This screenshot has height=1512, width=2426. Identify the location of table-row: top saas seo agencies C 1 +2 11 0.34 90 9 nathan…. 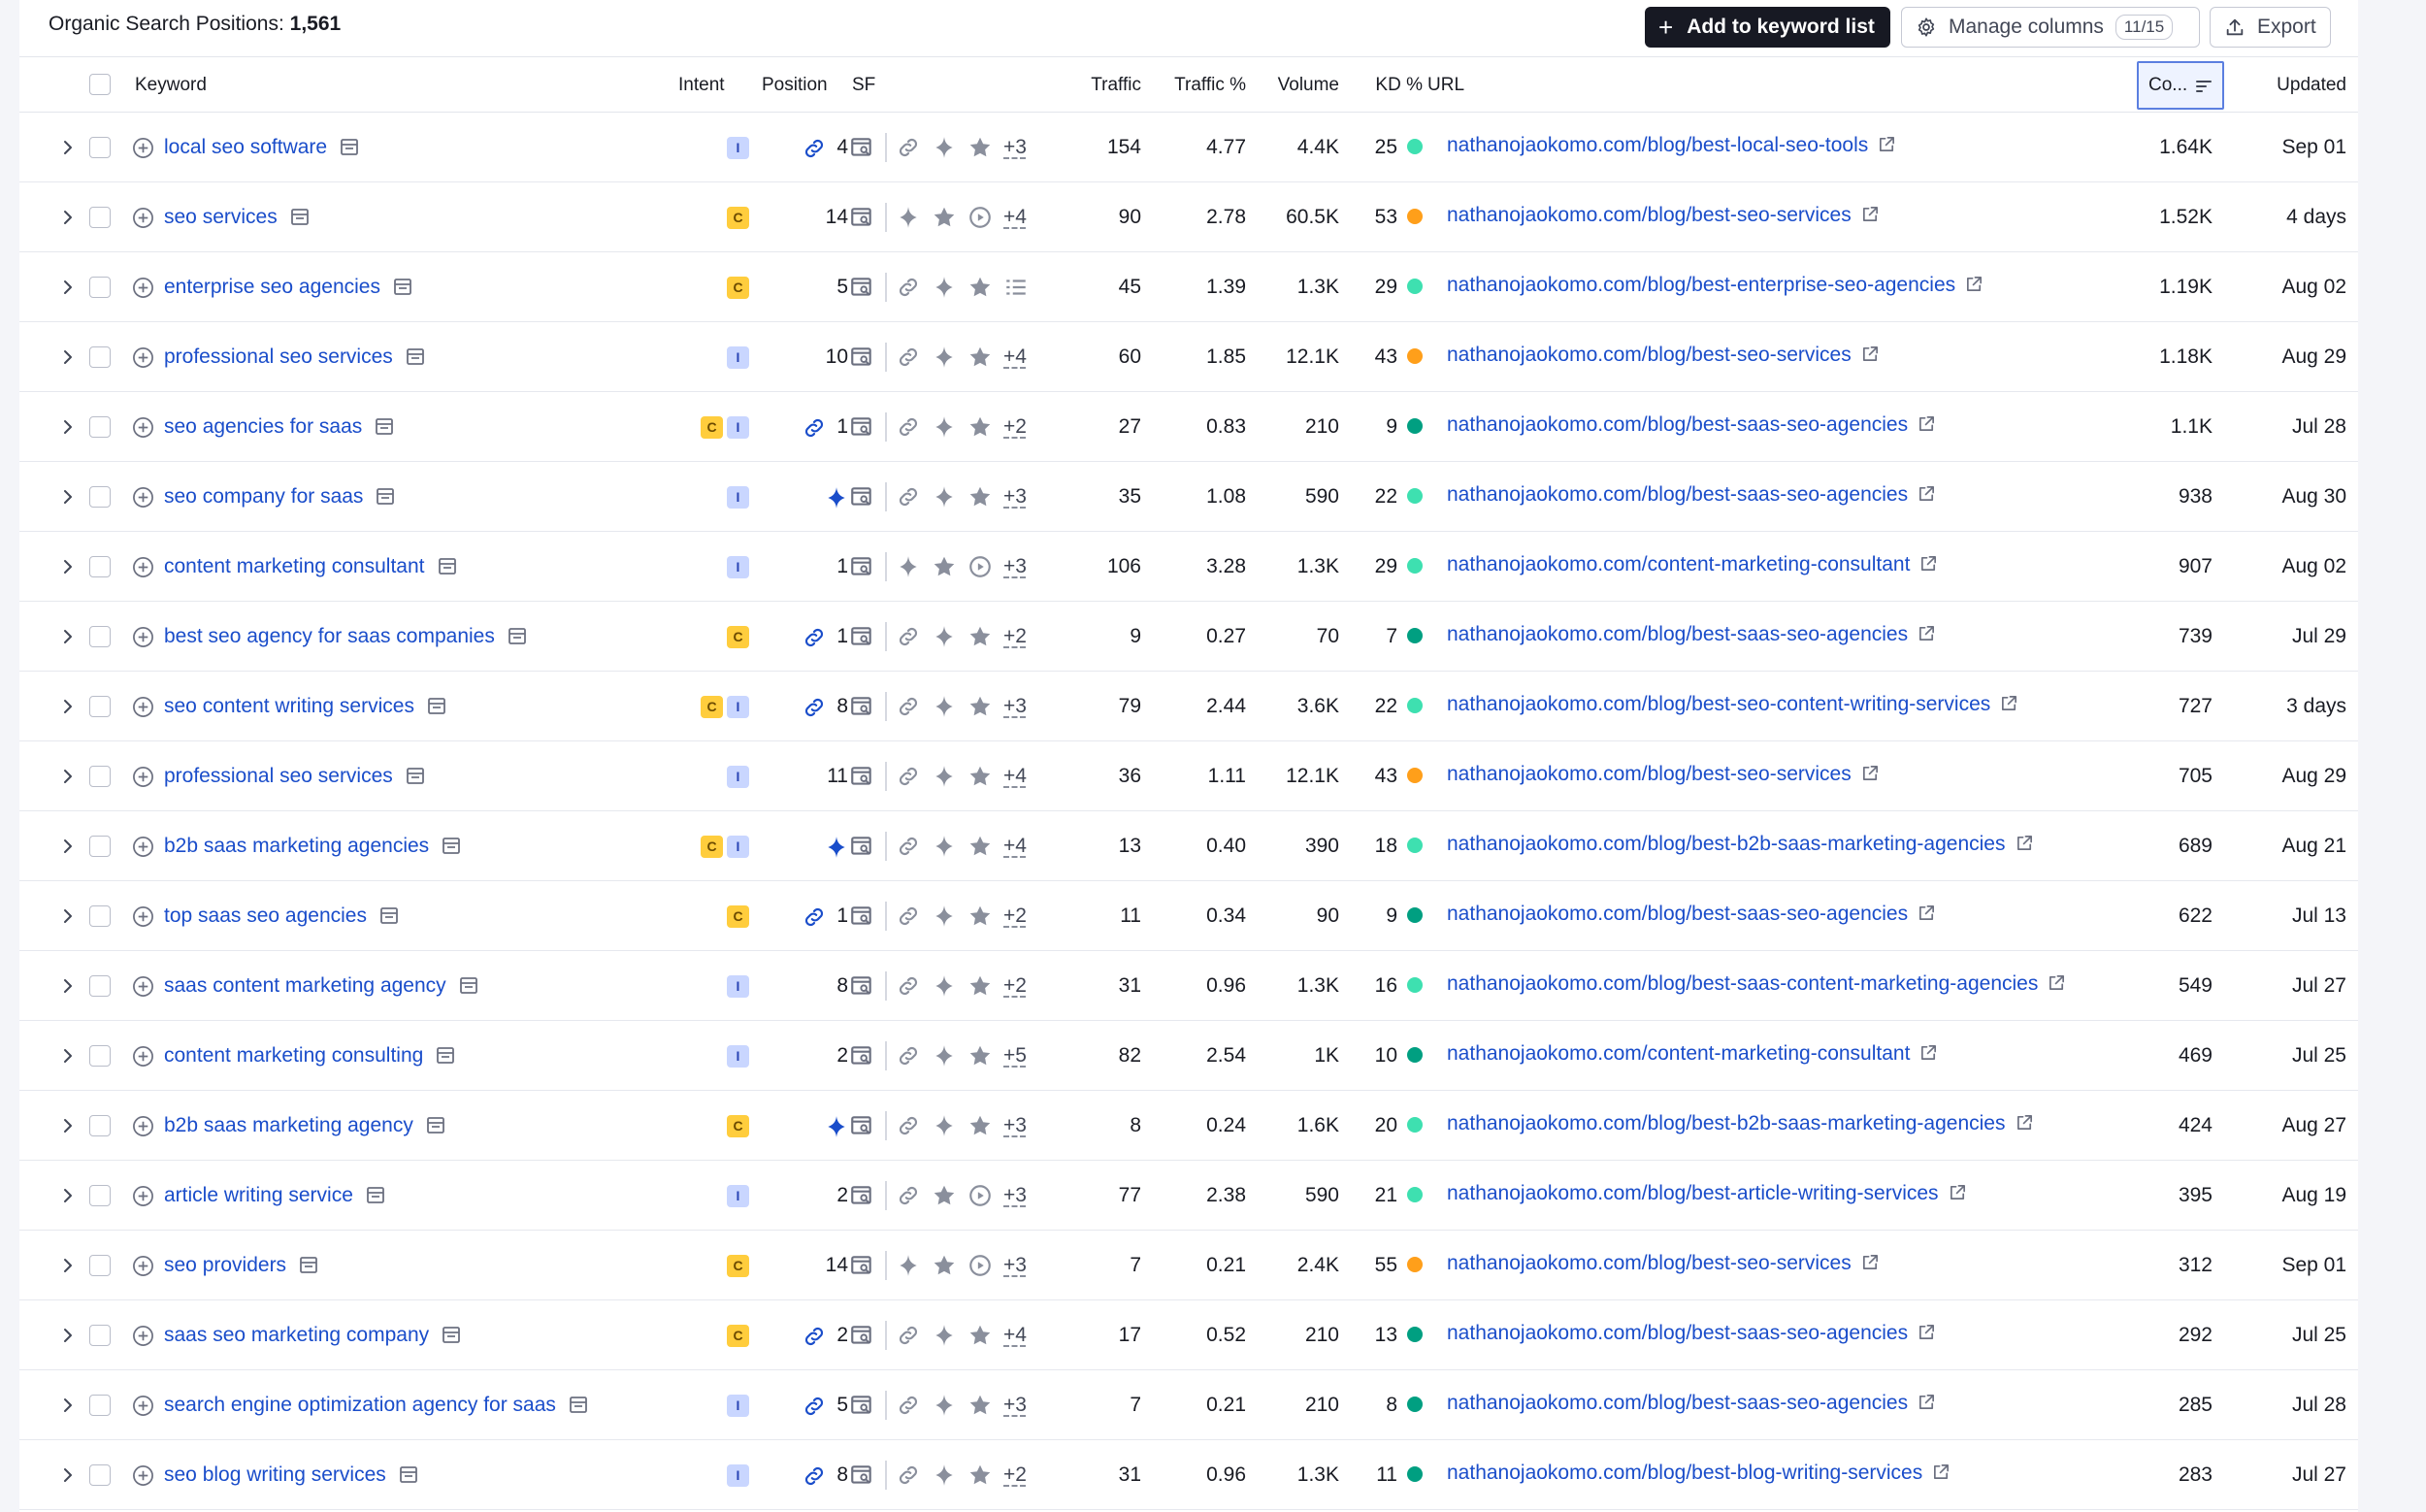
(1188, 916).